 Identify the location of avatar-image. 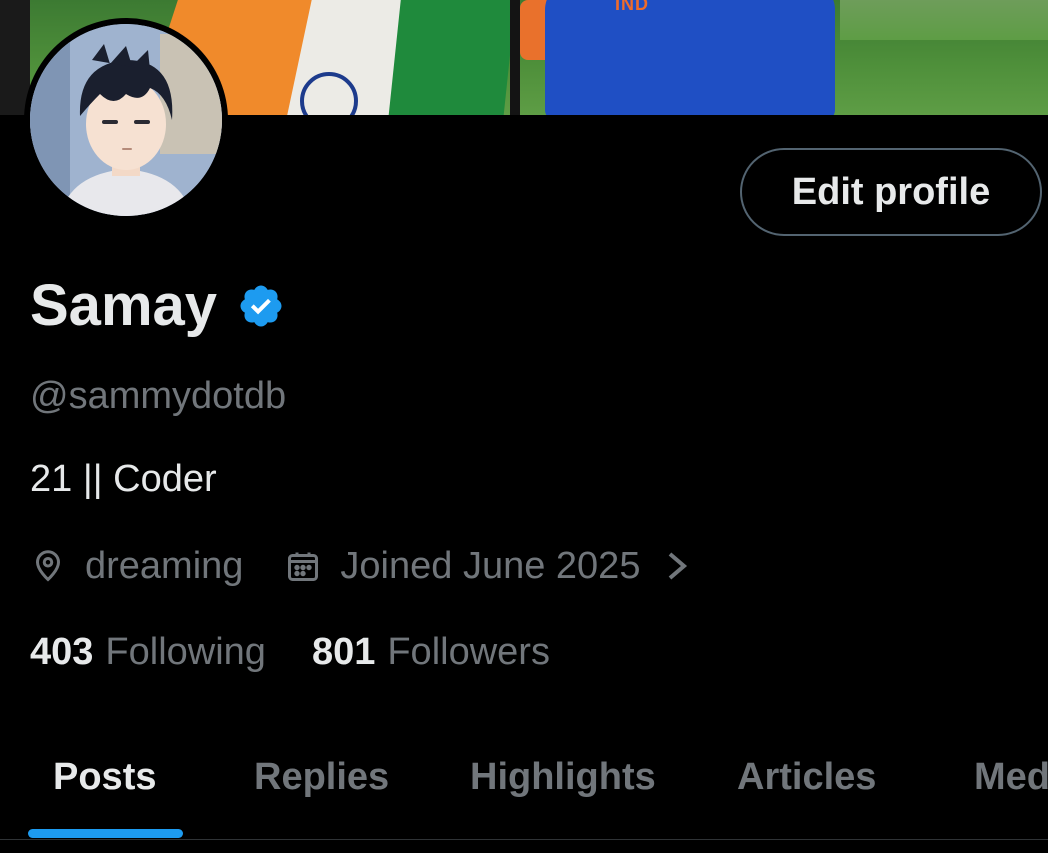
(126, 120).